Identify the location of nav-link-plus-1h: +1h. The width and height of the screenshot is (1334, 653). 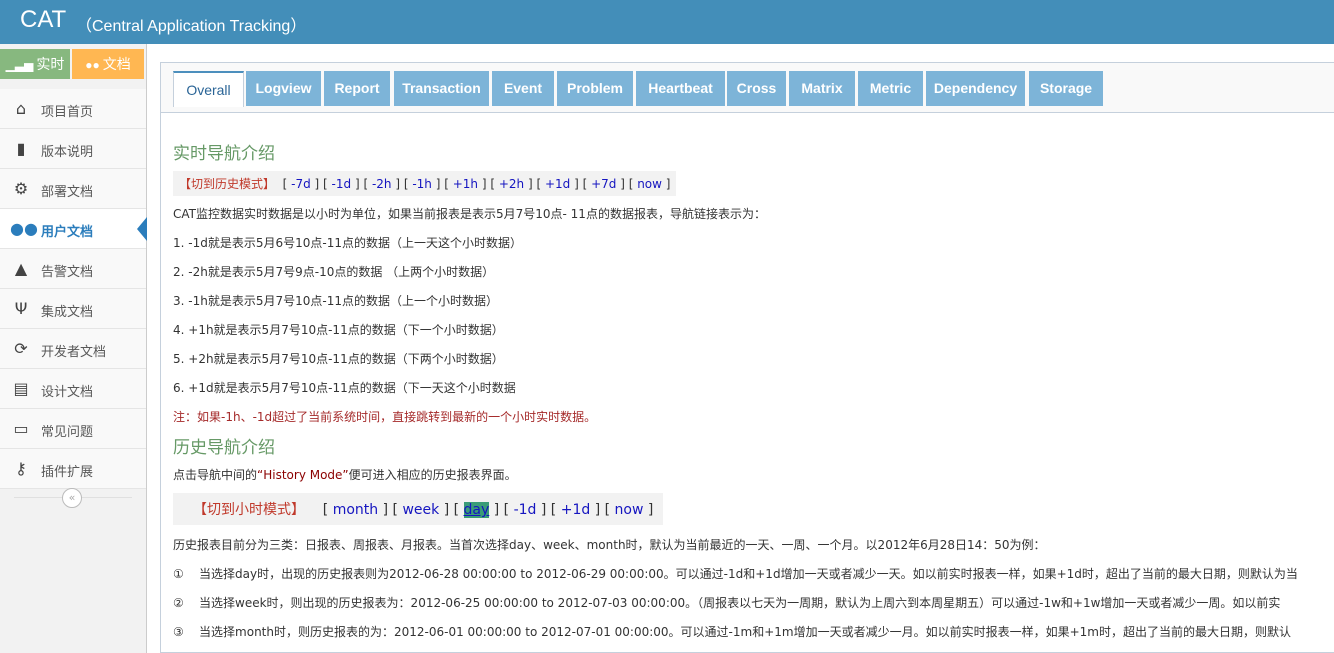
(465, 184).